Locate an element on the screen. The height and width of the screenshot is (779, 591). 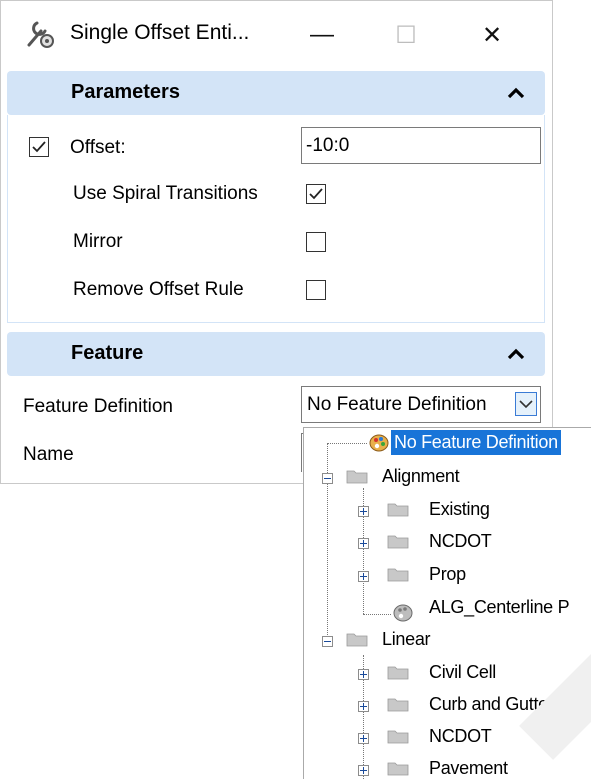
offset-checkbox is located at coordinates (39, 147).